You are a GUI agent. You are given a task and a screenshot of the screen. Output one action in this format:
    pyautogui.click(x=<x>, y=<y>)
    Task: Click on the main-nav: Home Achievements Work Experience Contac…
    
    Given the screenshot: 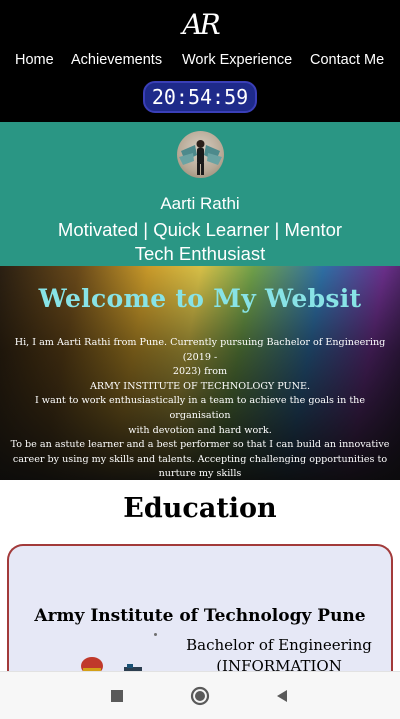 What is the action you would take?
    pyautogui.click(x=200, y=61)
    